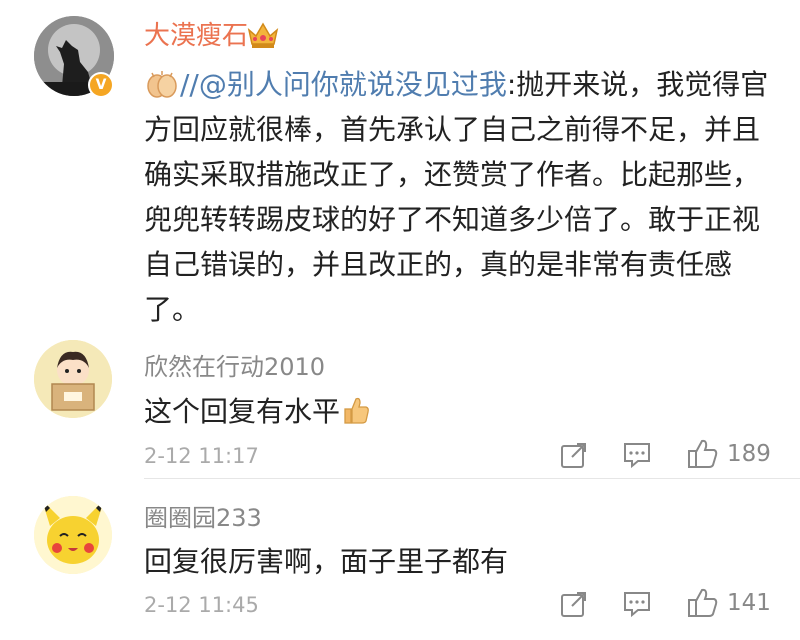 The height and width of the screenshot is (640, 800). Describe the element at coordinates (201, 456) in the screenshot. I see `reply-time: 2-12 11:17` at that location.